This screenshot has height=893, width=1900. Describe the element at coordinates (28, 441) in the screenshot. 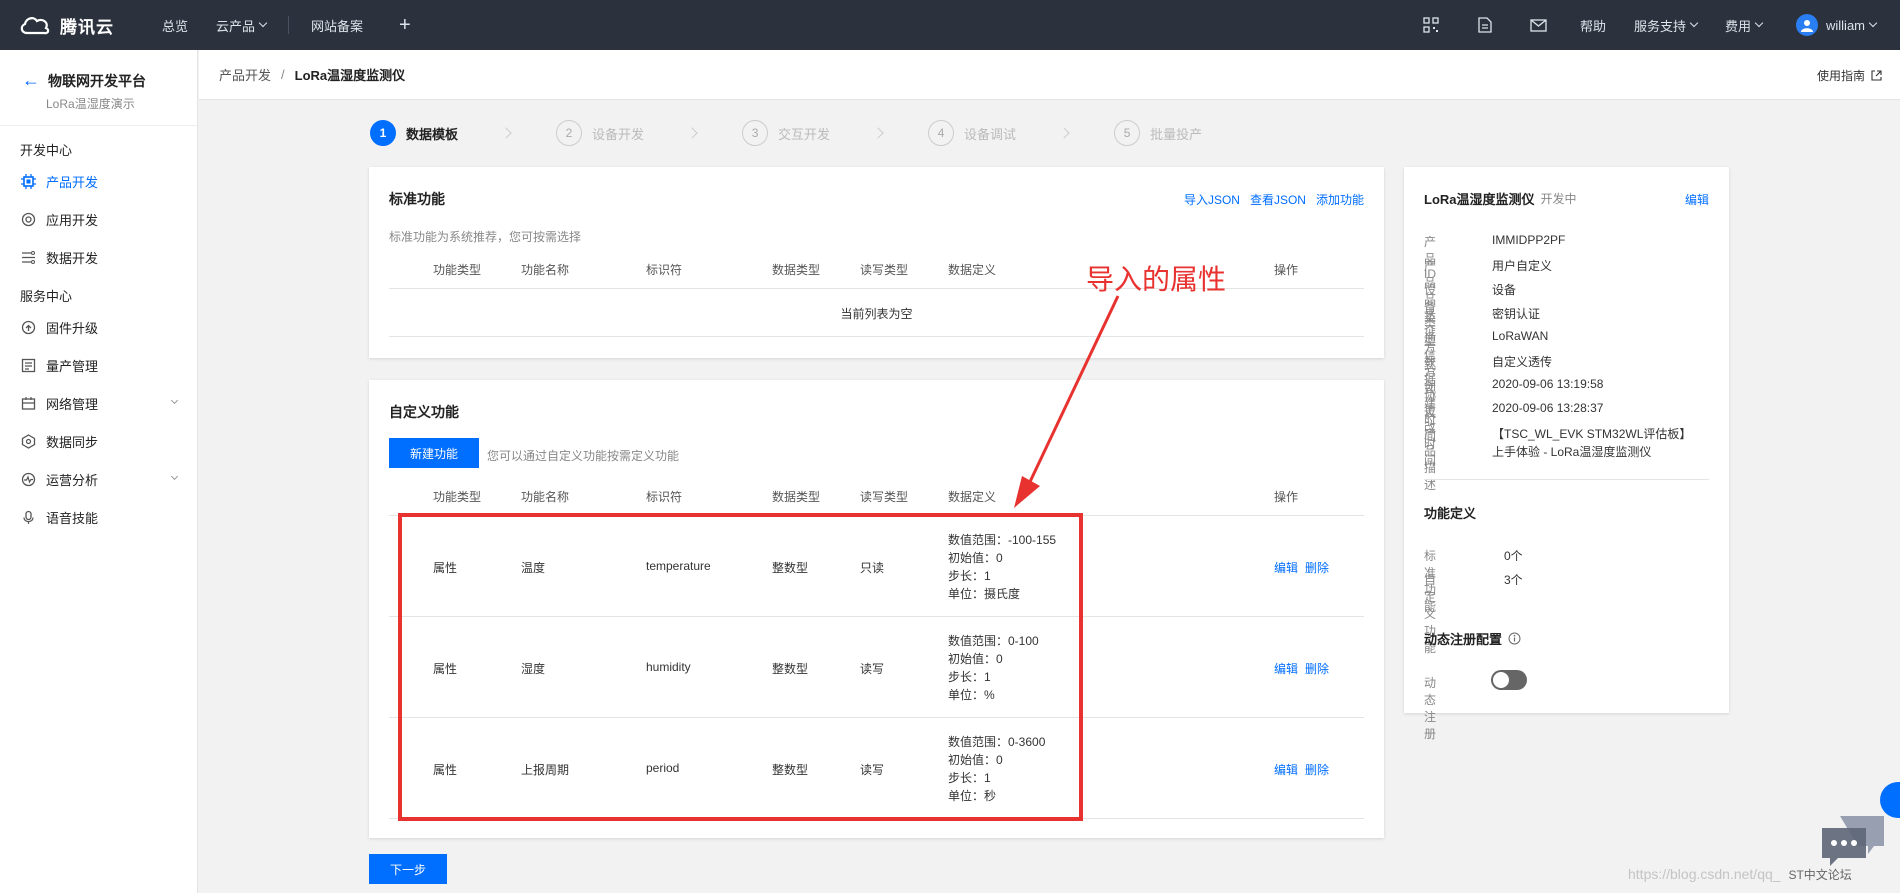

I see `sync-icon` at that location.